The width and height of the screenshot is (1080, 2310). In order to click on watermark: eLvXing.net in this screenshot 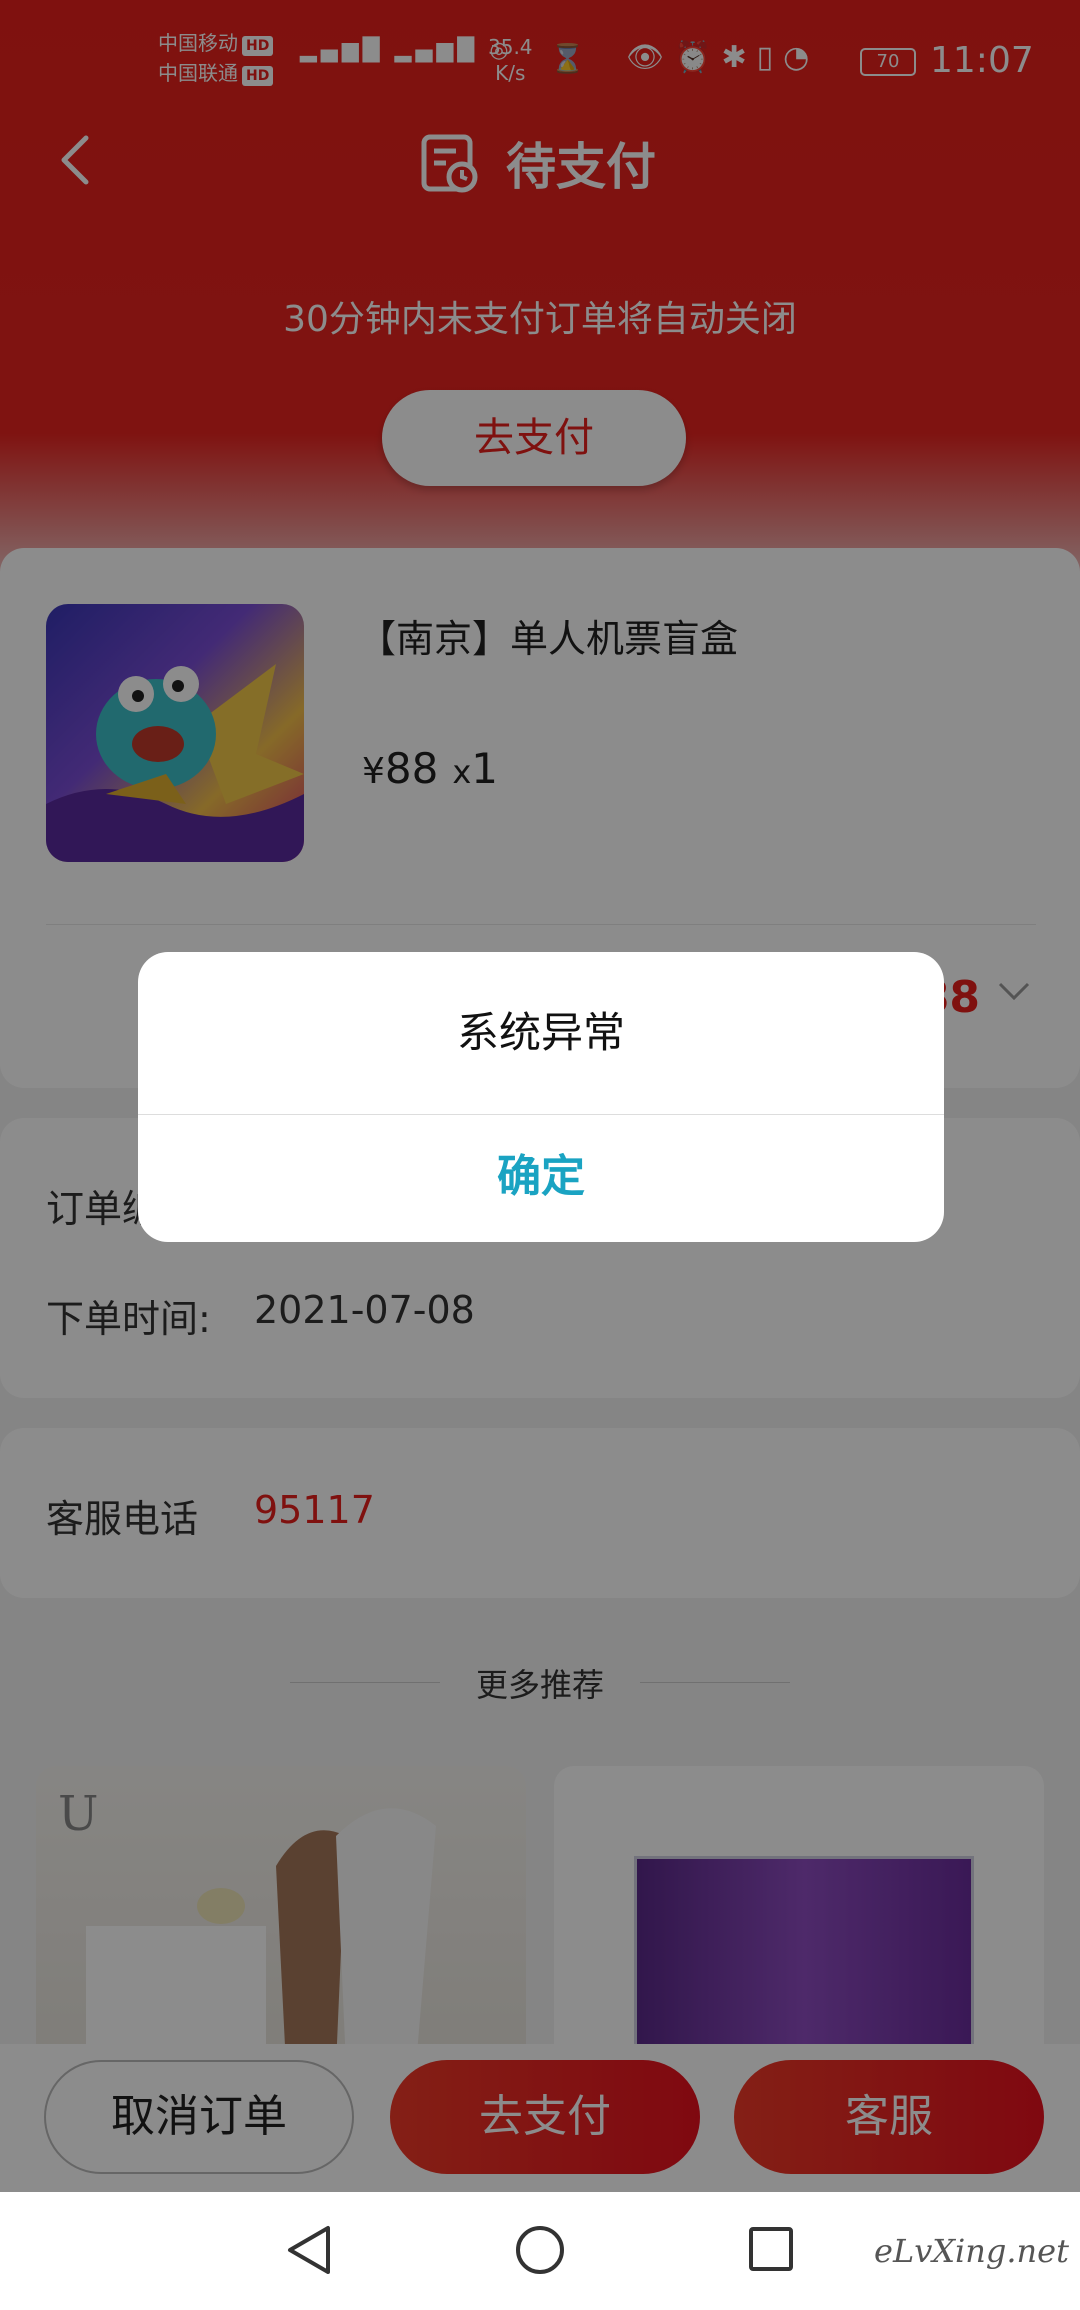, I will do `click(971, 2251)`.